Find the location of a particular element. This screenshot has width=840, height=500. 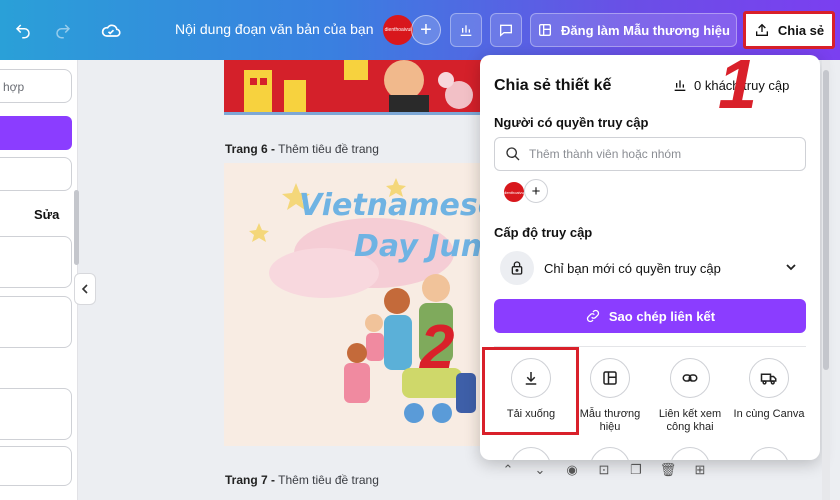

chevron-down-icon is located at coordinates (791, 267).